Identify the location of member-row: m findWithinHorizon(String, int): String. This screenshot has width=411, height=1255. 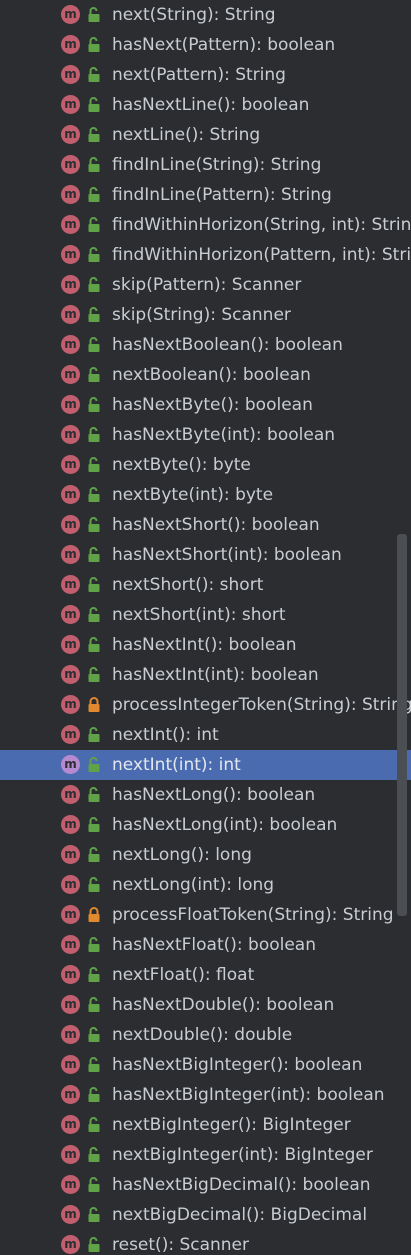
(205, 225).